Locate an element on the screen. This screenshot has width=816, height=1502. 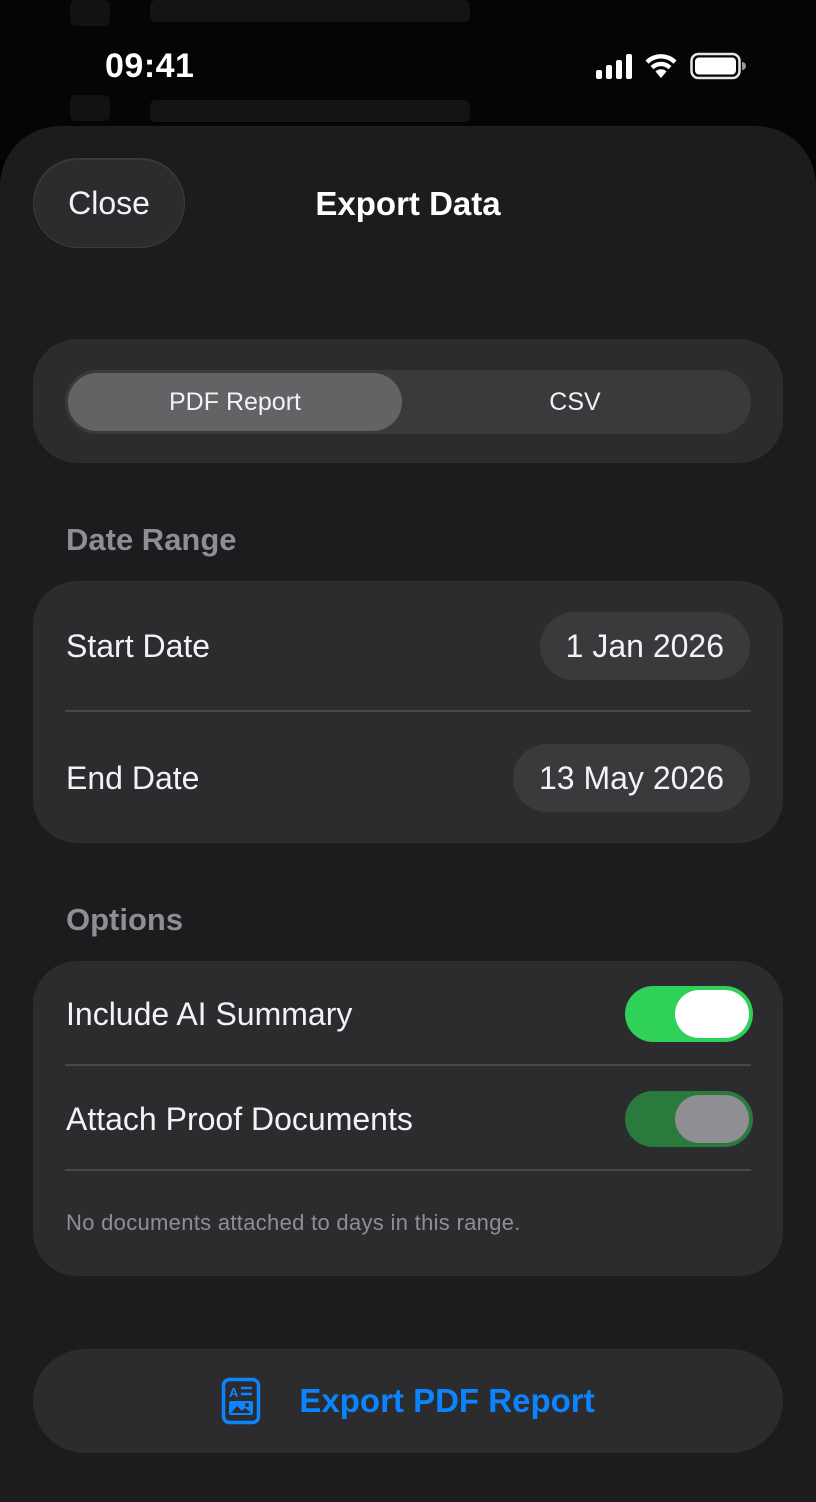
ai-summary-toggle is located at coordinates (689, 1014).